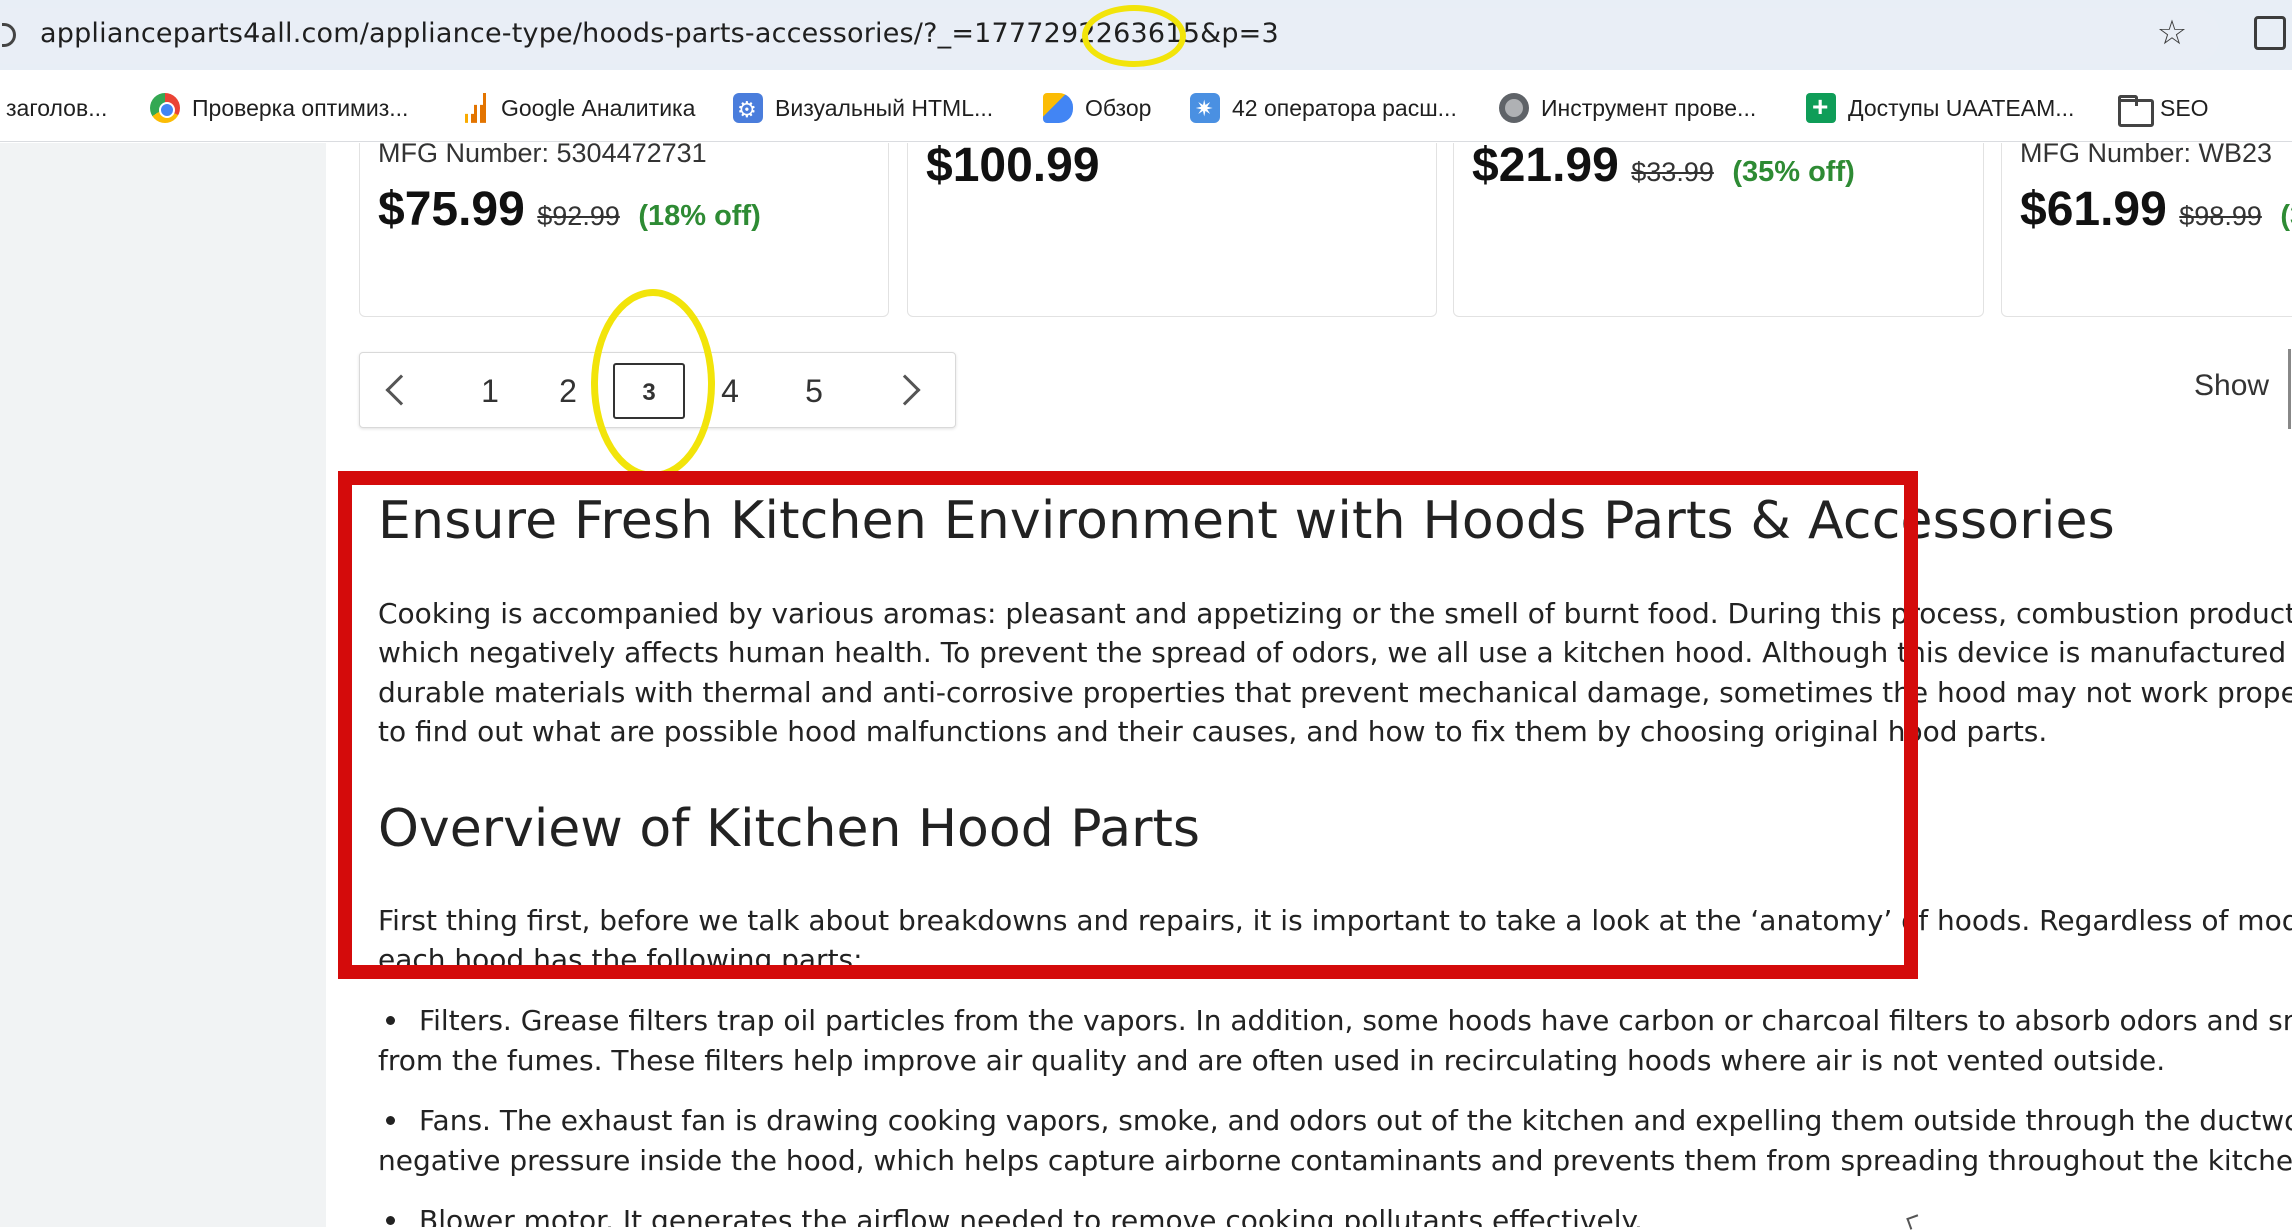 This screenshot has width=2292, height=1230. I want to click on extensions-icon, so click(2270, 33).